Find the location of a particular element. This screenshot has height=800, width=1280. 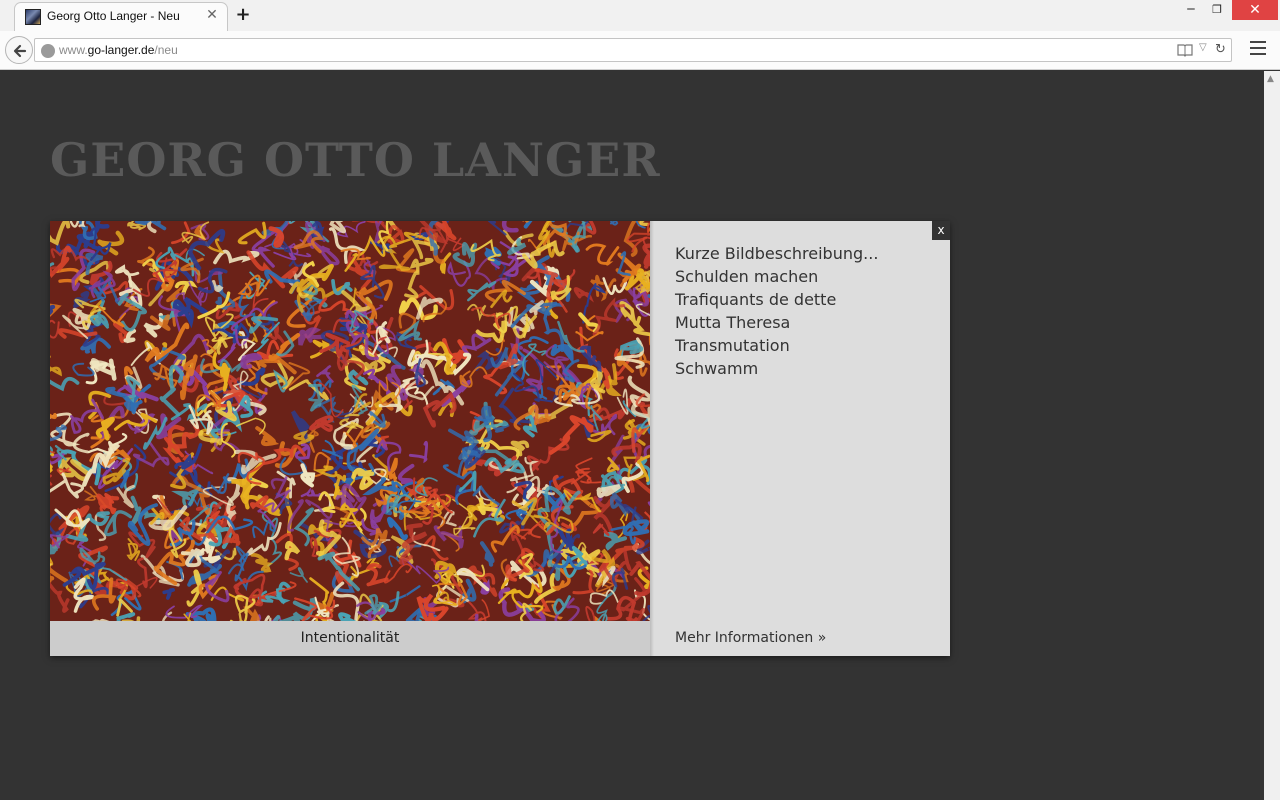

reload-icon: ↻ is located at coordinates (1220, 49).